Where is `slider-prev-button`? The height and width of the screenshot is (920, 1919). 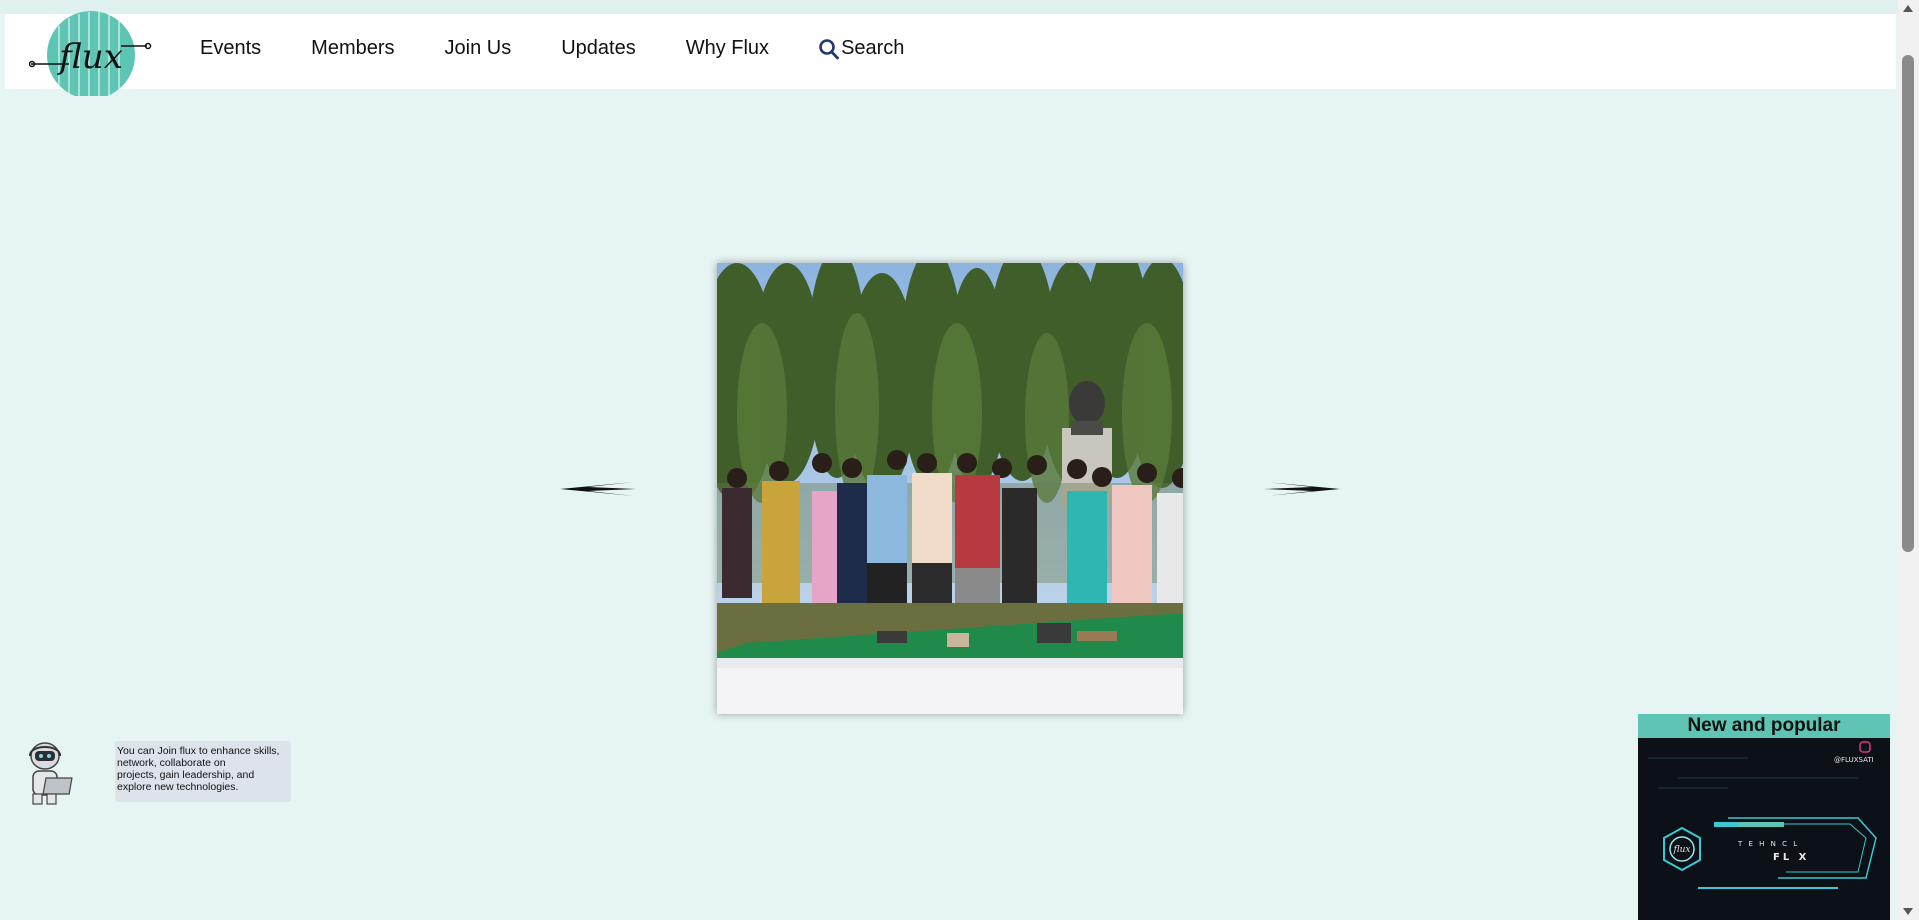
slider-prev-button is located at coordinates (598, 489).